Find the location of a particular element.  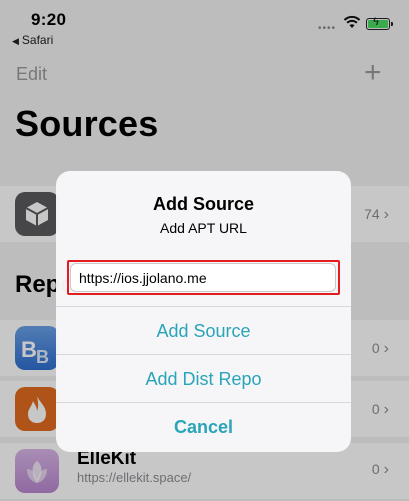

cancel-button: Cancel is located at coordinates (203, 426).